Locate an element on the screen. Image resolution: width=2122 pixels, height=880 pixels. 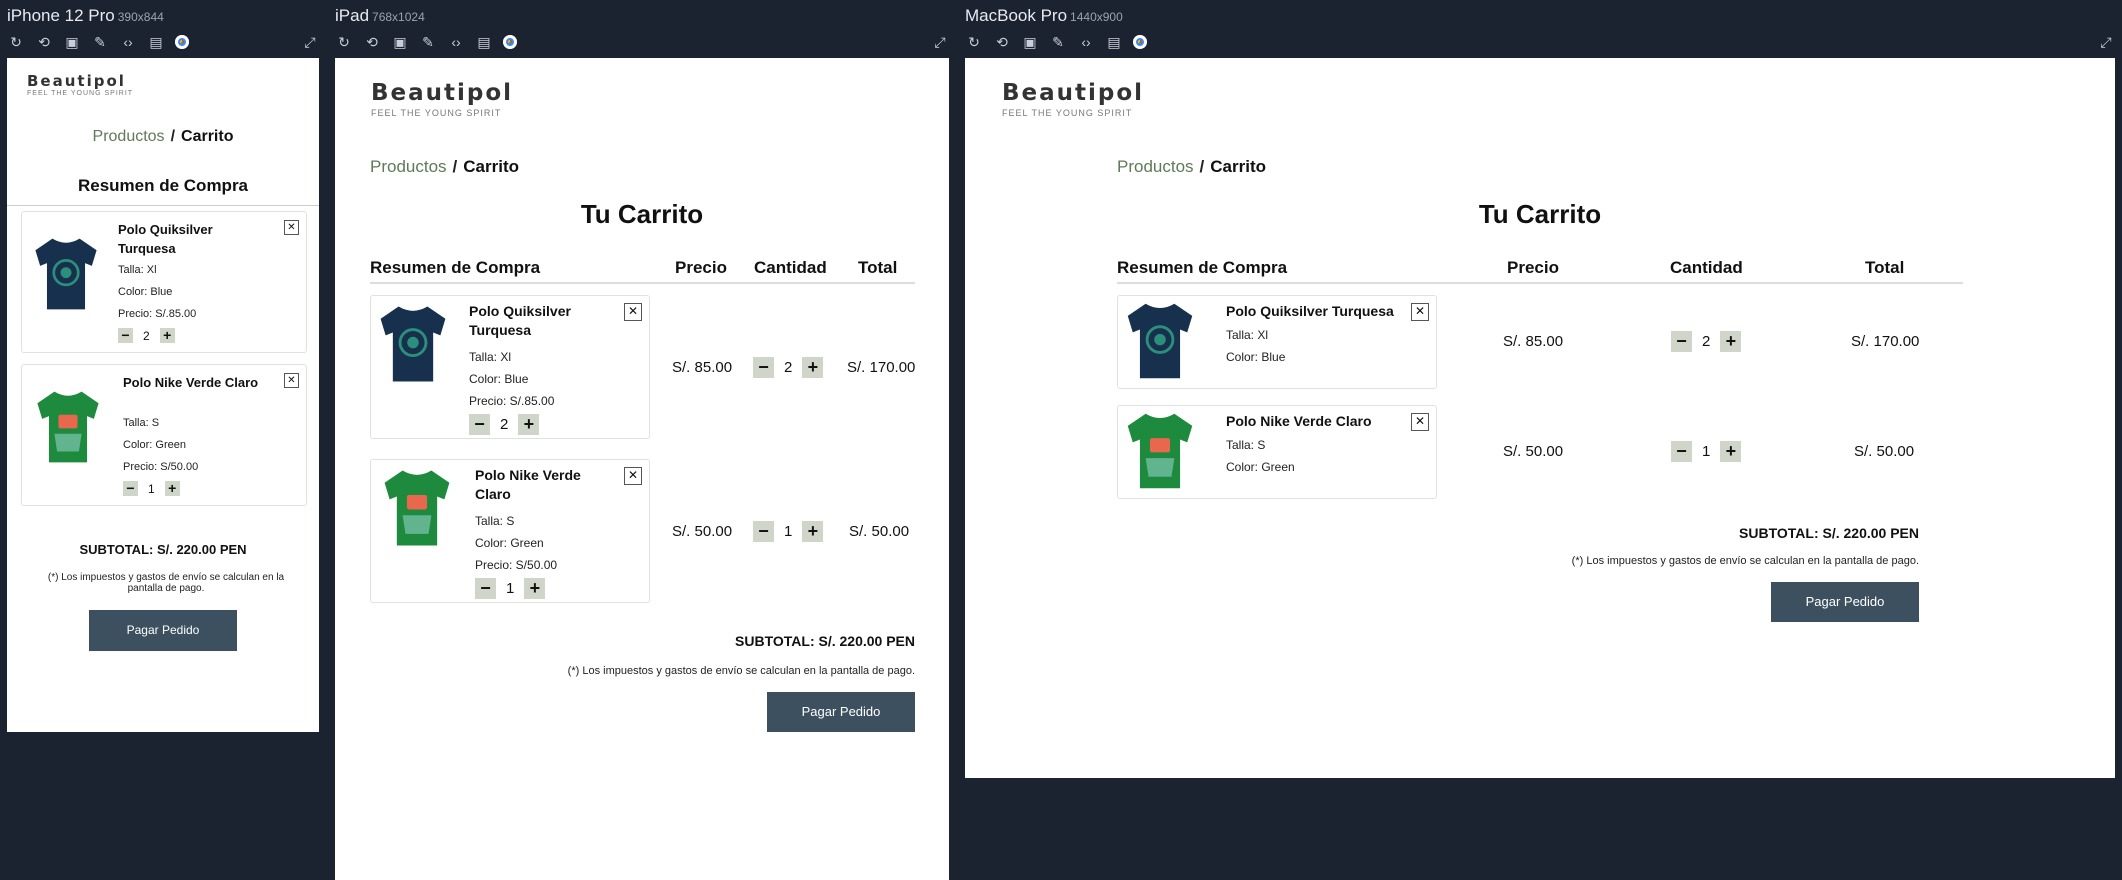
column-summary: Resumen de Compra is located at coordinates (1202, 267).